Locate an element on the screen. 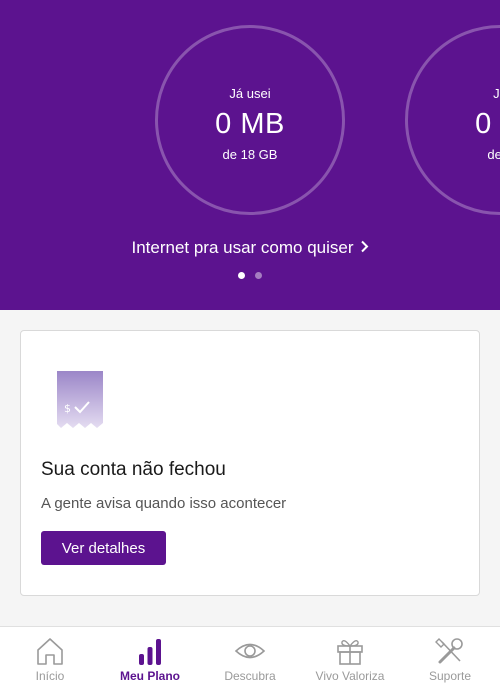 This screenshot has width=500, height=686. usage-total: de 4 is located at coordinates (493, 154).